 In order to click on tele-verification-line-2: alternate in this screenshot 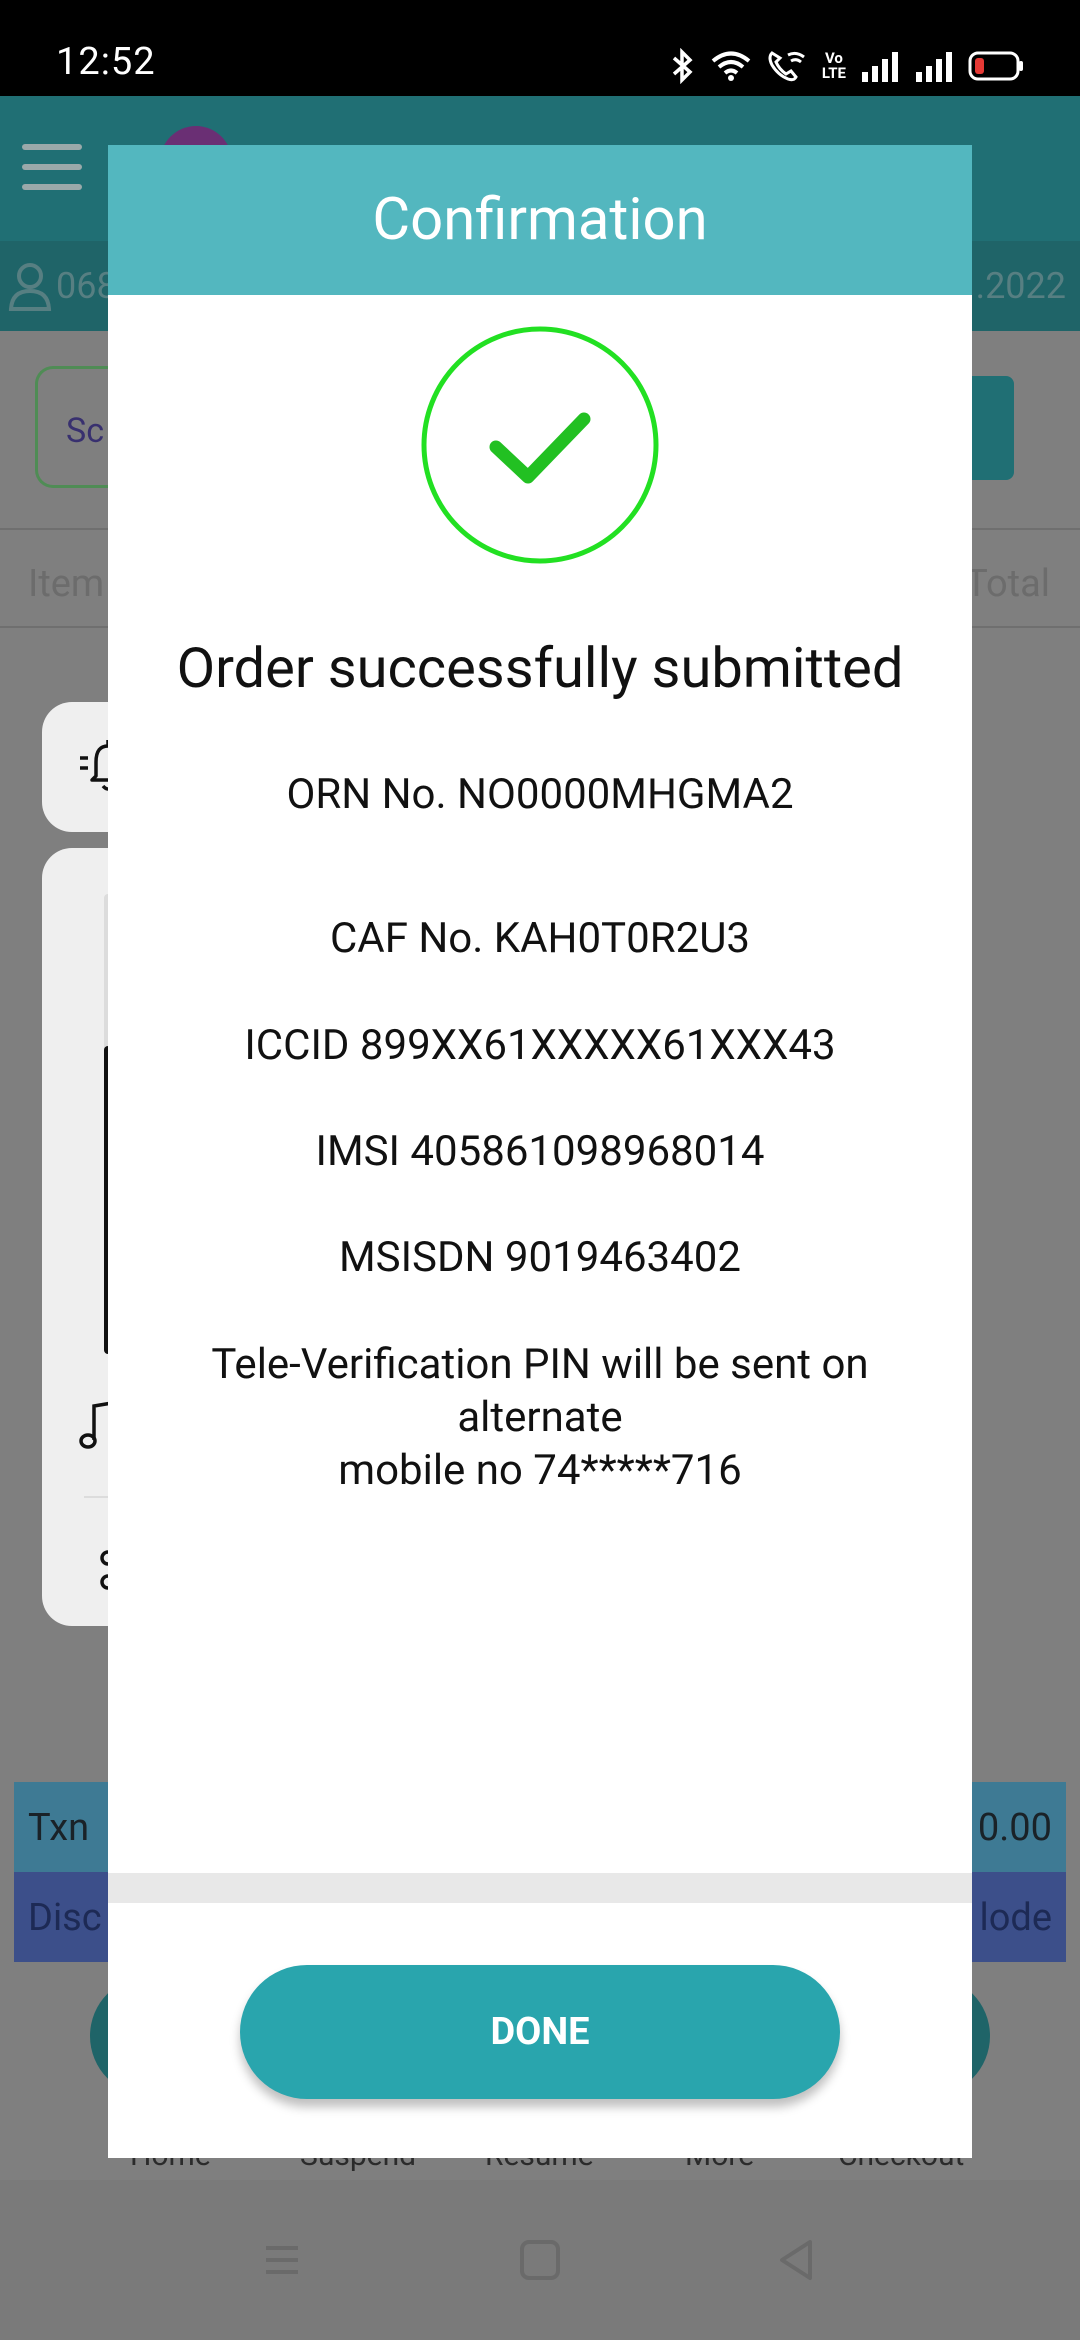, I will do `click(540, 1417)`.